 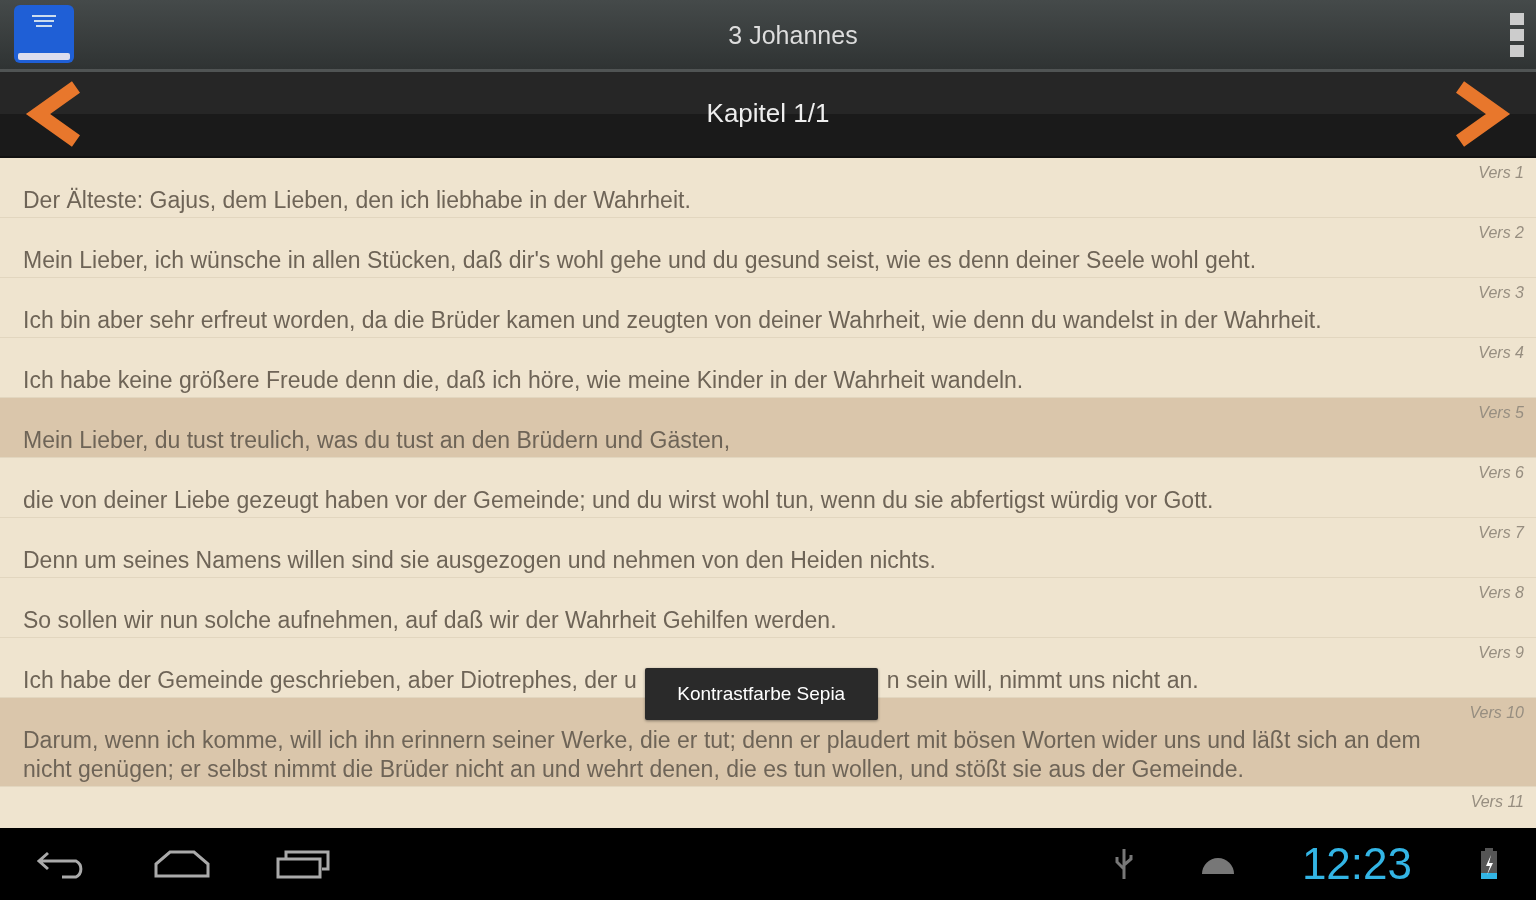 I want to click on verse-row: Vers 2 Mein Lieber, ich wünsche in allen Stücken, daß dir's wohl gehe und du gesund seist, wie es denn deiner Seele wohl geht., so click(x=768, y=248).